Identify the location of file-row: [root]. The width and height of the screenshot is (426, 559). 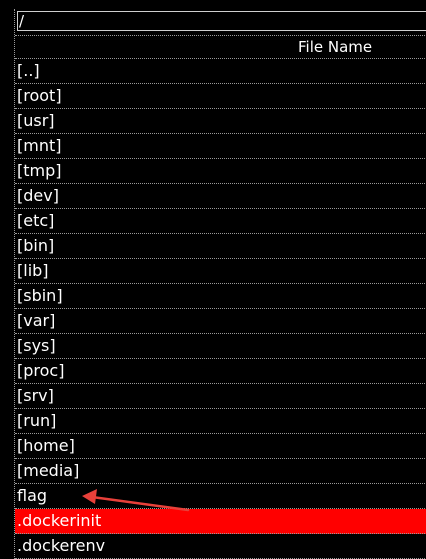
(220, 96).